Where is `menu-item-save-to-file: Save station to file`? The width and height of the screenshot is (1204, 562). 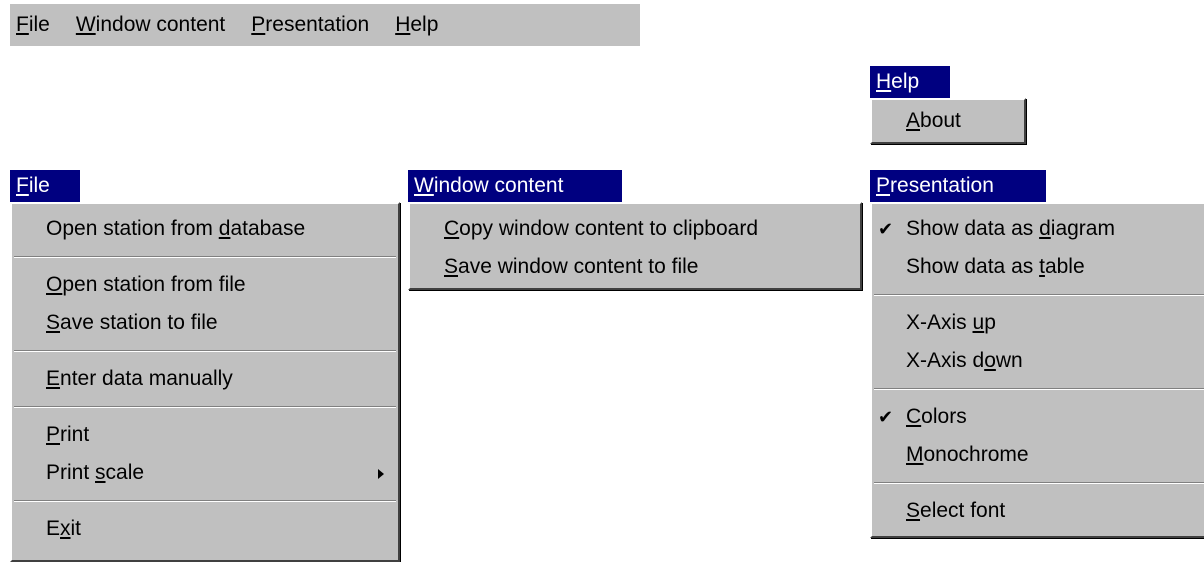
menu-item-save-to-file: Save station to file is located at coordinates (205, 323).